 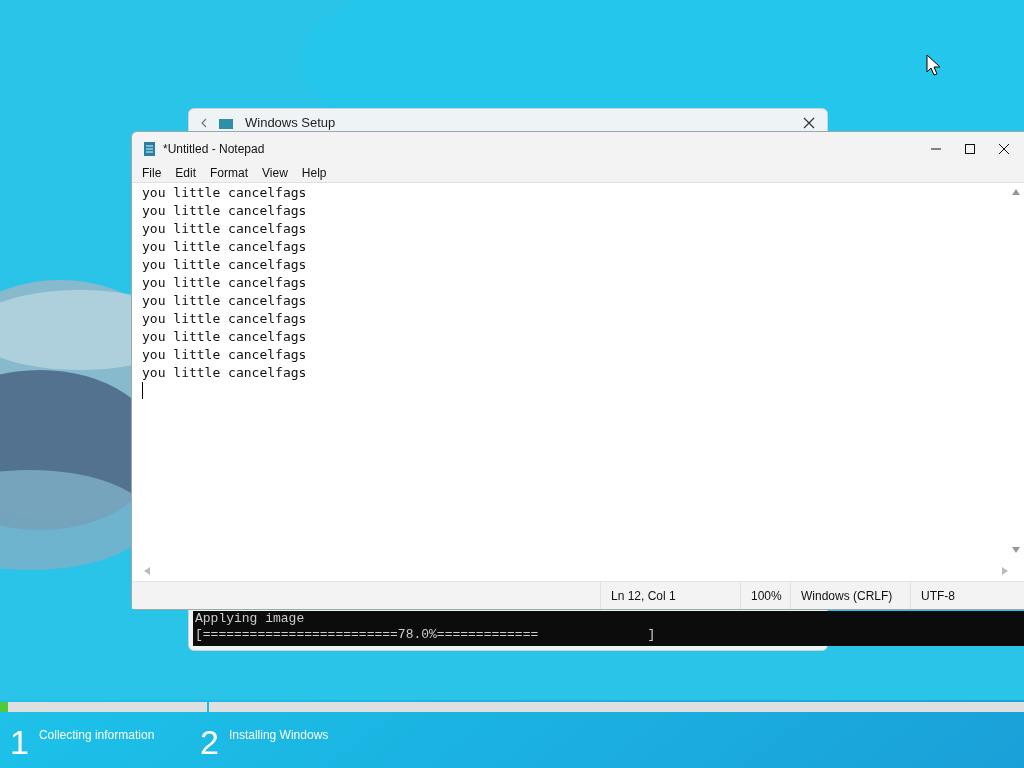 What do you see at coordinates (152, 173) in the screenshot?
I see `menu-item: File` at bounding box center [152, 173].